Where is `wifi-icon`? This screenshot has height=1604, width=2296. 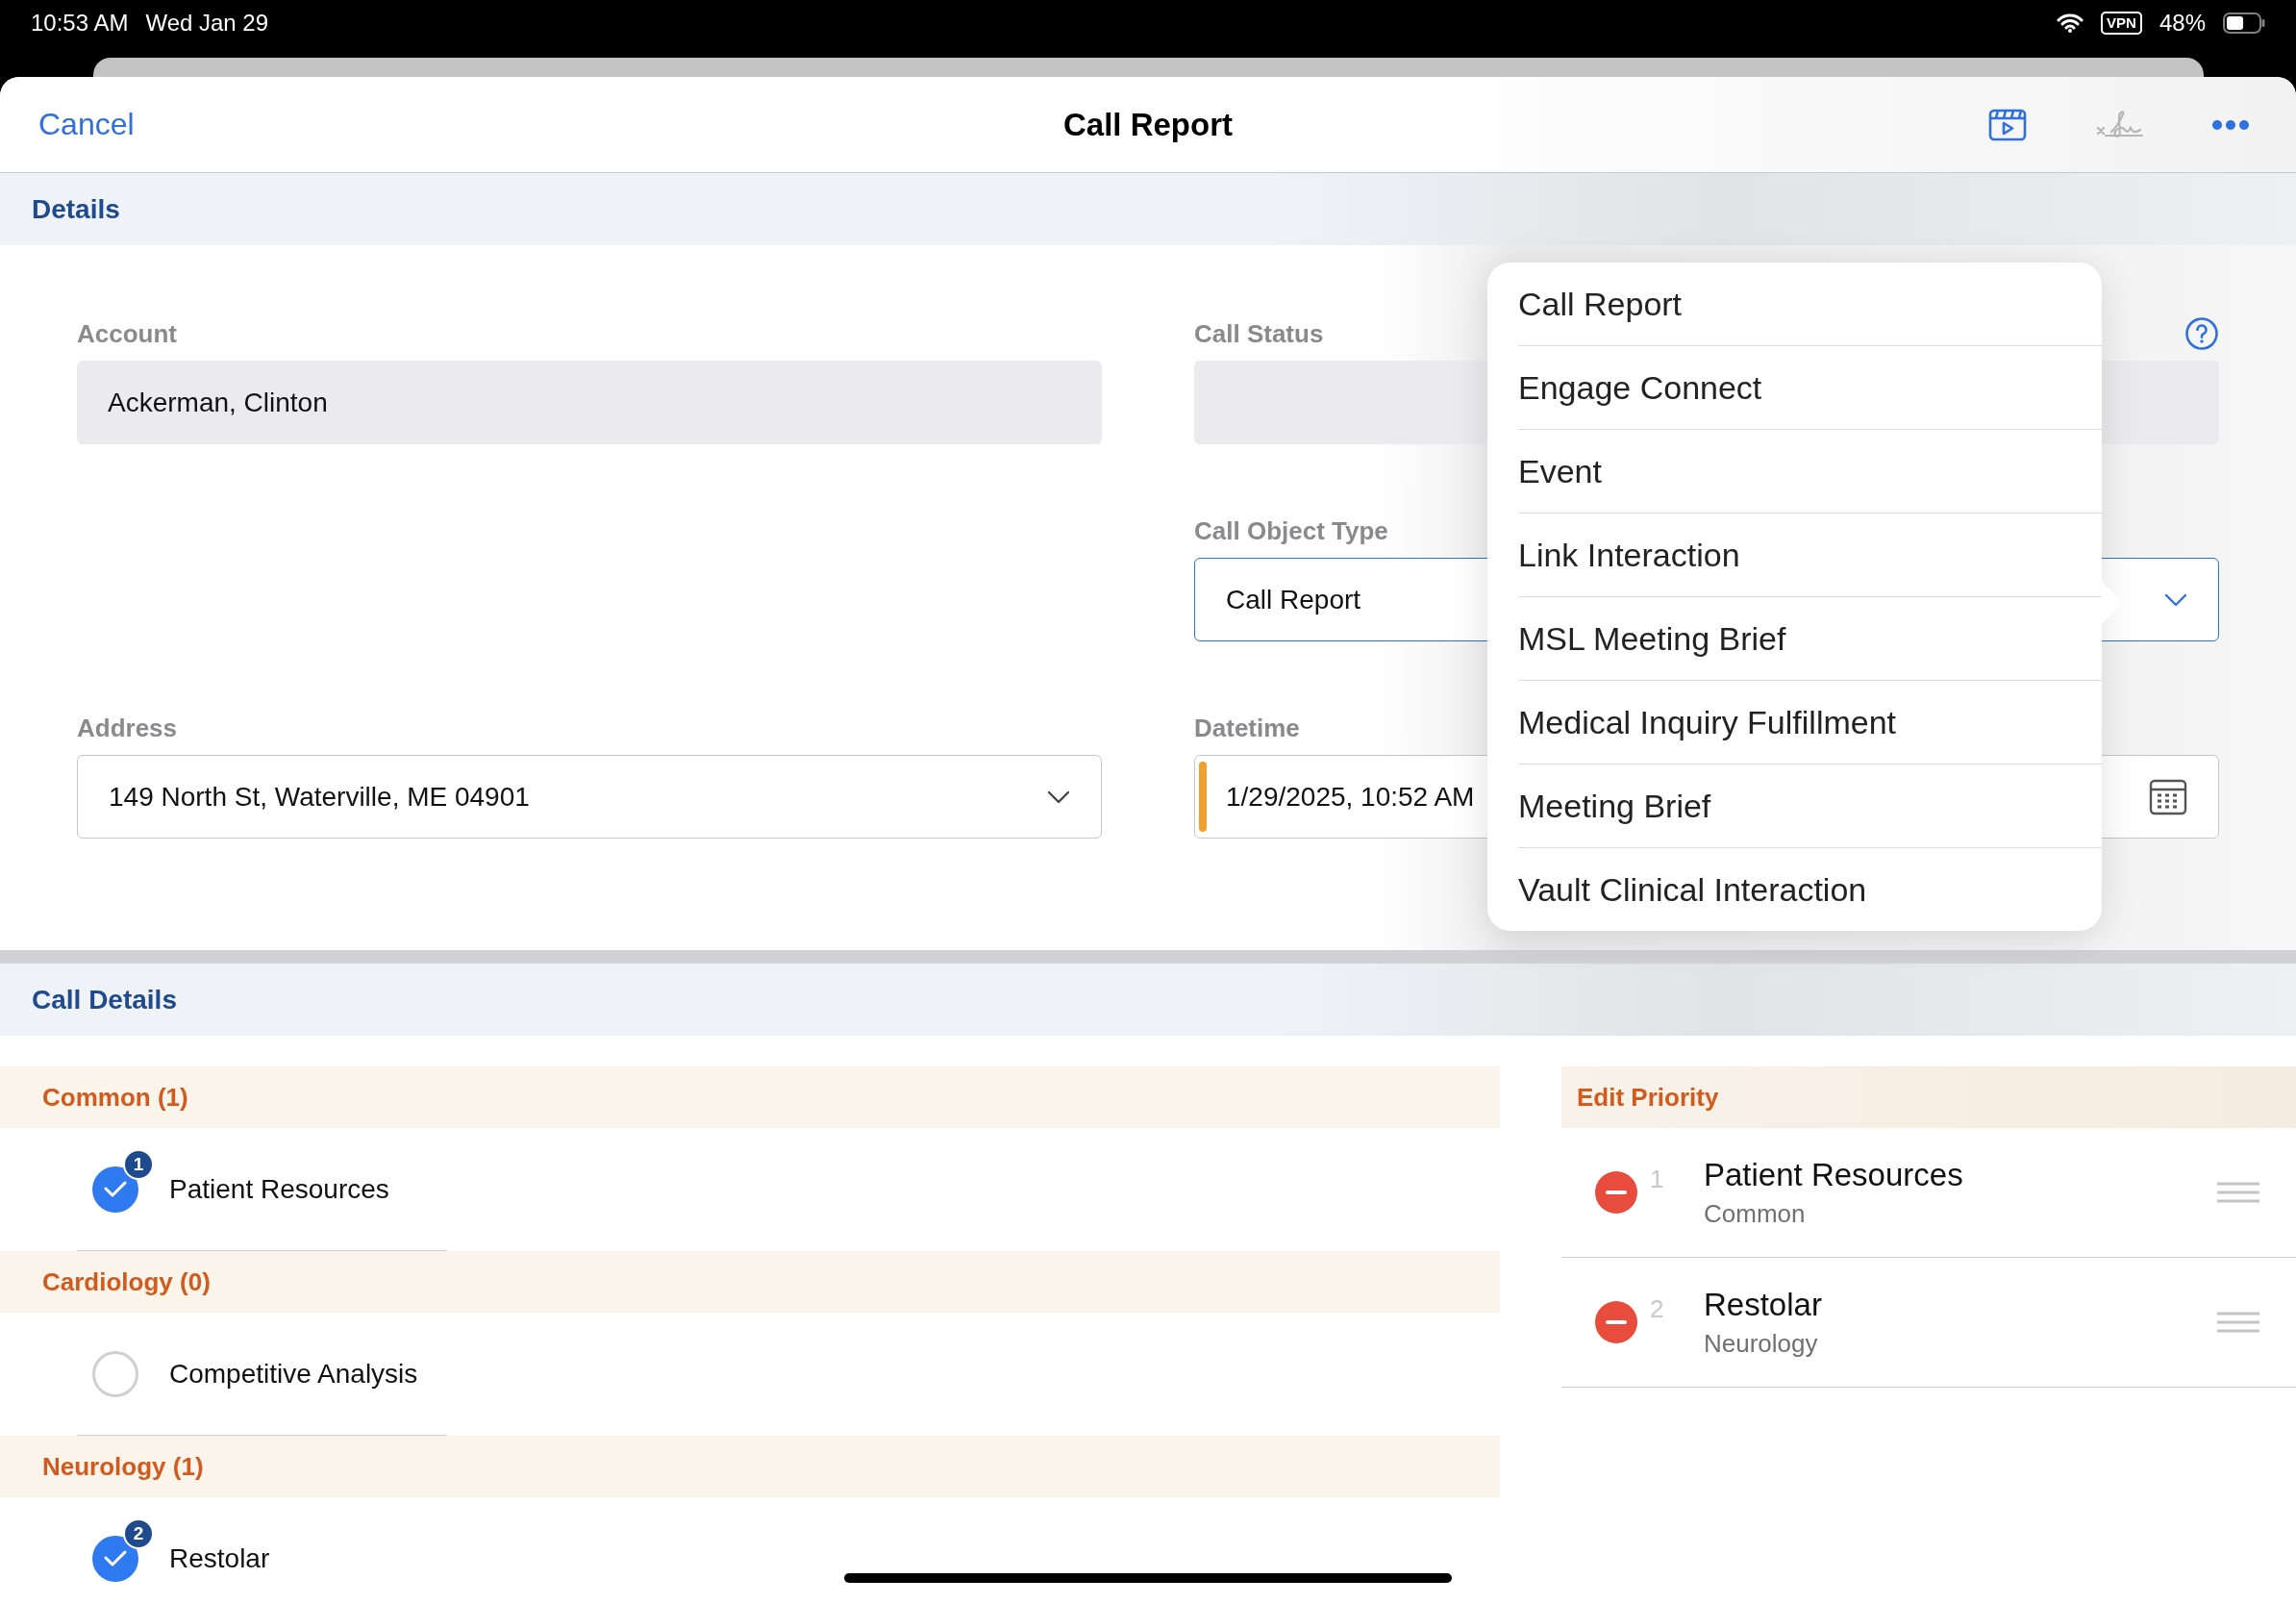
wifi-icon is located at coordinates (2070, 23).